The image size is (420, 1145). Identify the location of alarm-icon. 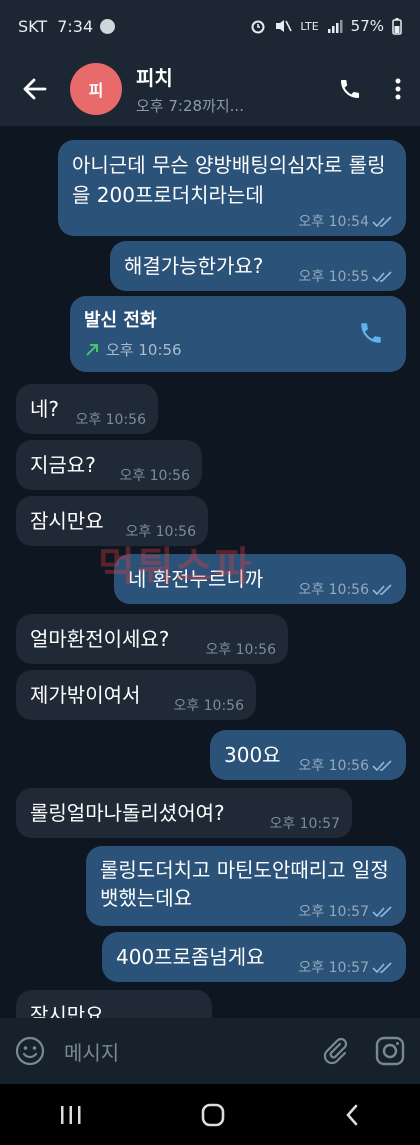
(258, 27).